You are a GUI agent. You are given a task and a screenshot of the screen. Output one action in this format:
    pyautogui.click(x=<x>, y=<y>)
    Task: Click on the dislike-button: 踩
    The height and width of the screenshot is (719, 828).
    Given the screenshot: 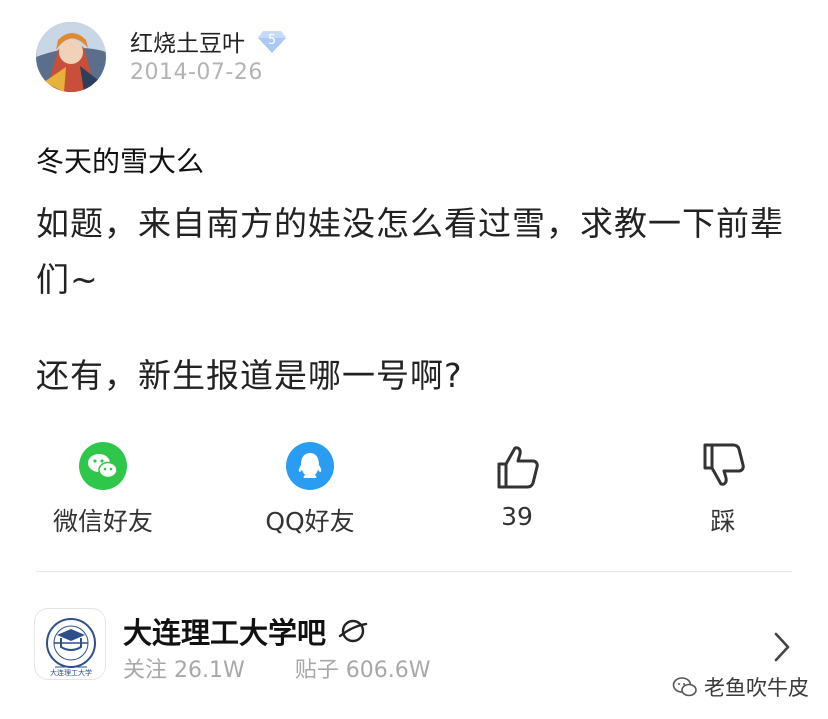 What is the action you would take?
    pyautogui.click(x=723, y=489)
    